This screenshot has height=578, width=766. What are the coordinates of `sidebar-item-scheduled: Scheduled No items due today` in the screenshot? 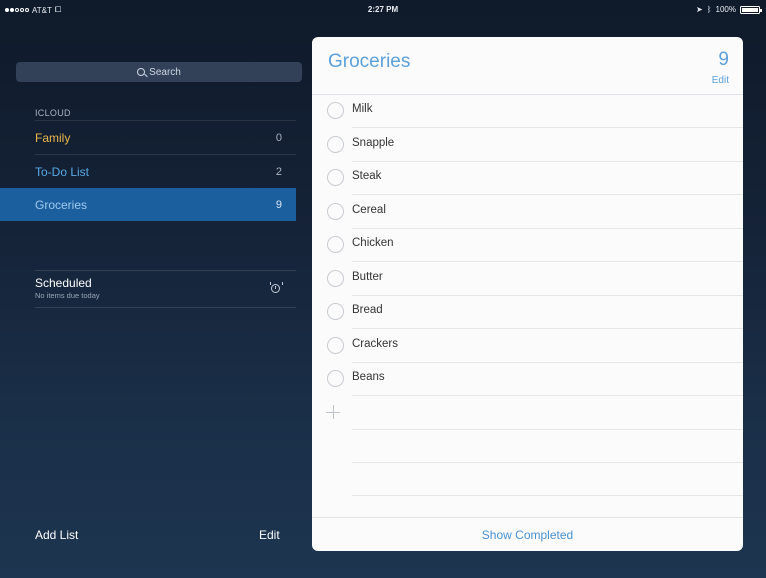 It's located at (148, 288).